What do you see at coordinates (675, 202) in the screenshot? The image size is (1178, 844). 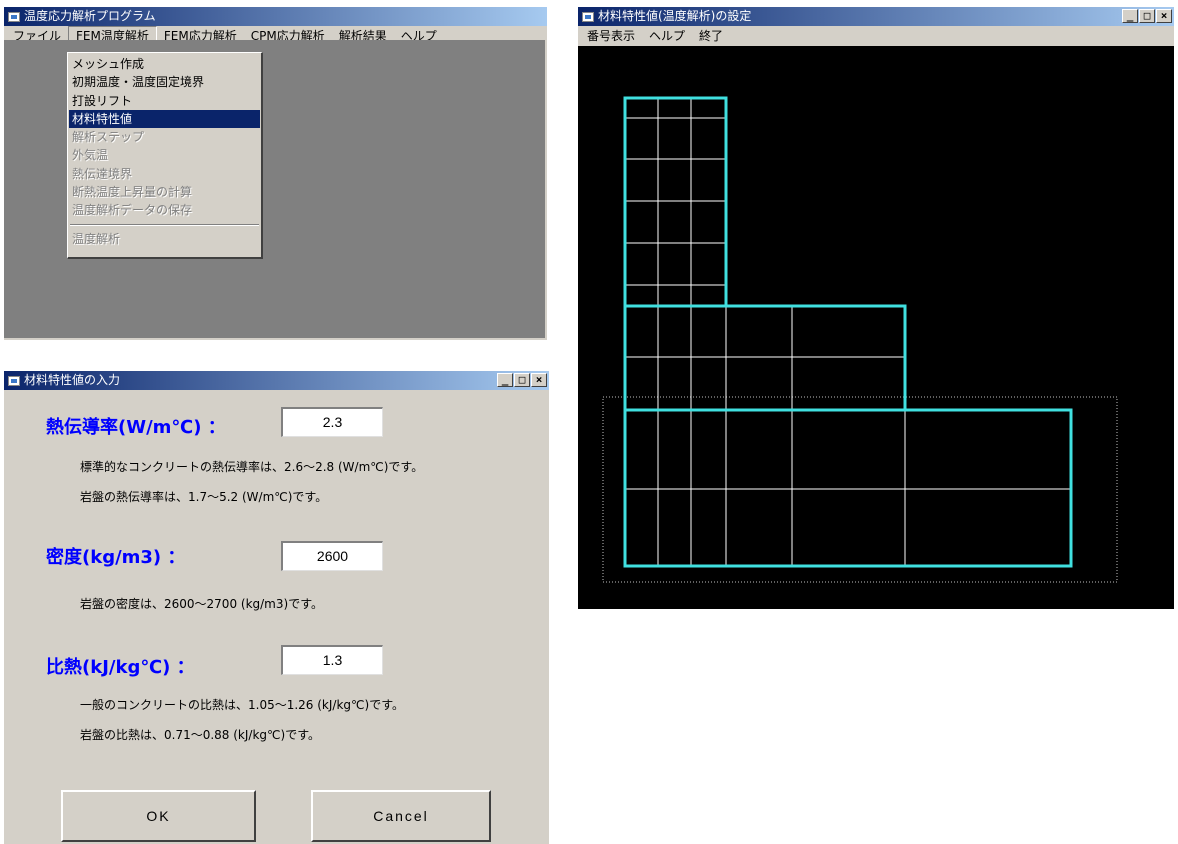 I see `material-region-top` at bounding box center [675, 202].